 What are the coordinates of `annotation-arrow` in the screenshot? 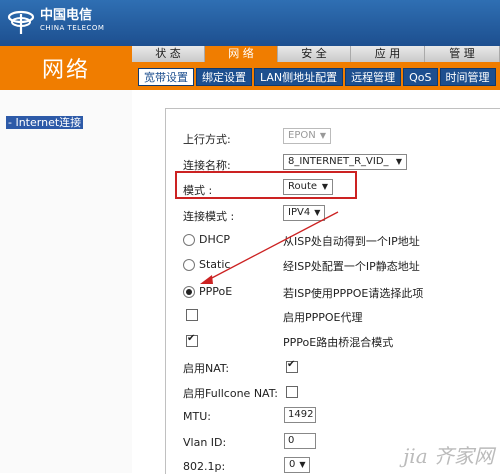 It's located at (269, 247).